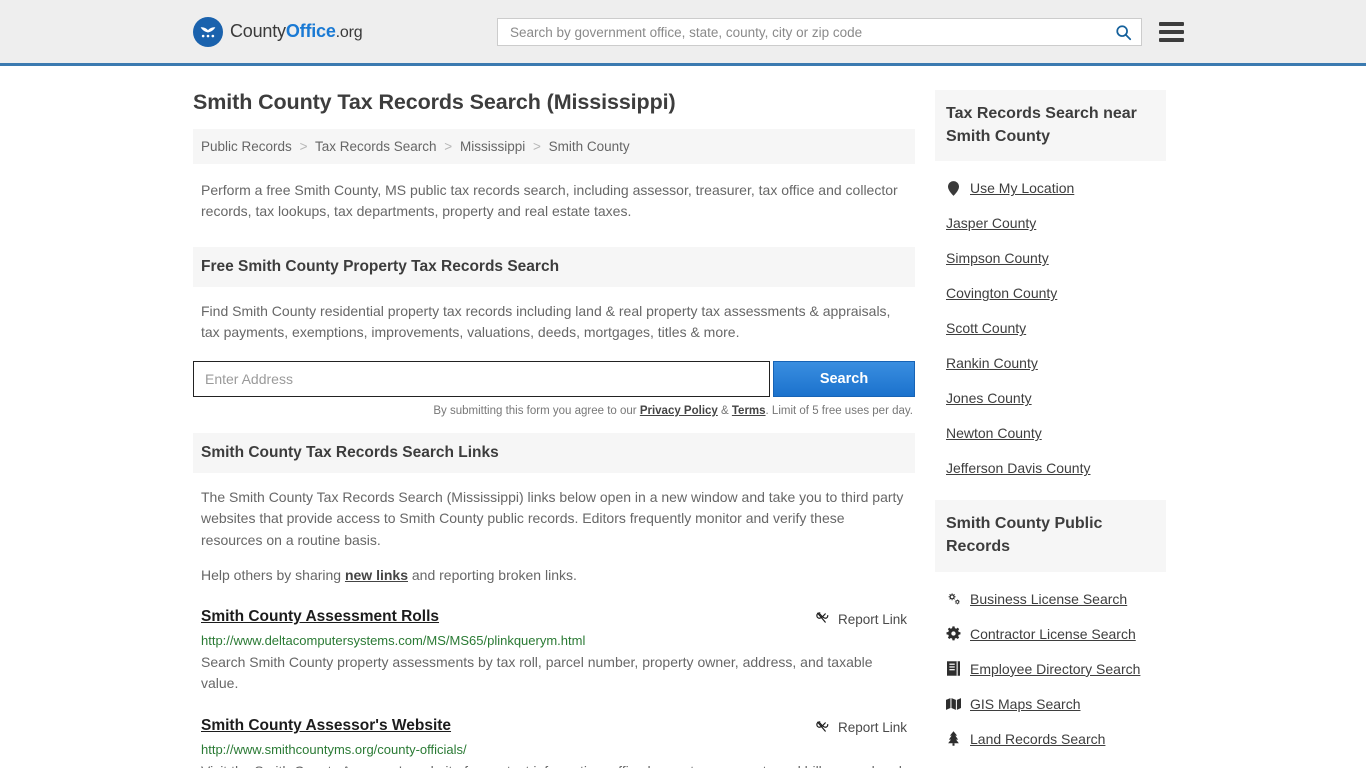  I want to click on site-logo: CountyOffice.org, so click(278, 31).